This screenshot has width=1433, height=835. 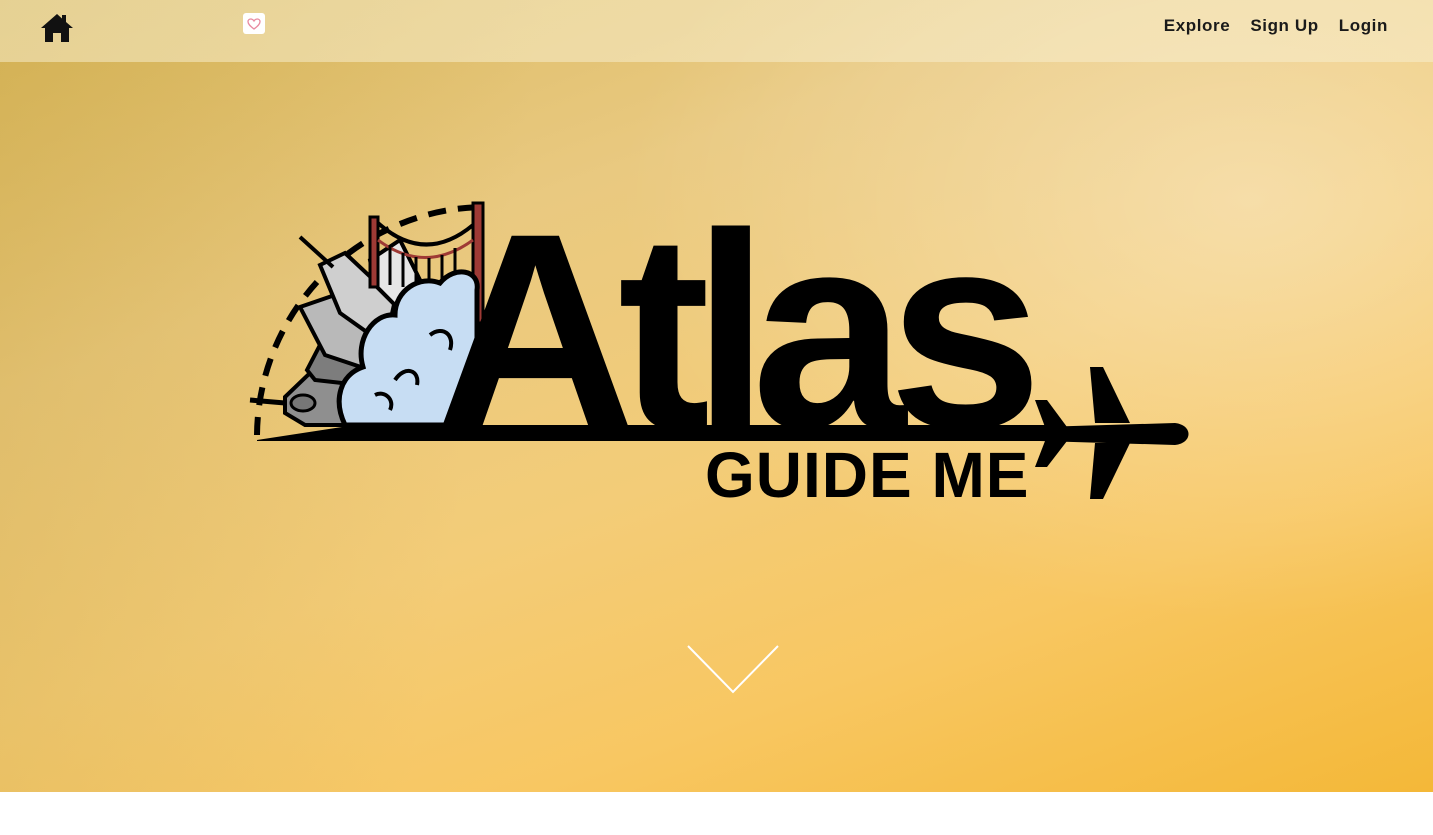 What do you see at coordinates (733, 669) in the screenshot?
I see `chevron-down-icon` at bounding box center [733, 669].